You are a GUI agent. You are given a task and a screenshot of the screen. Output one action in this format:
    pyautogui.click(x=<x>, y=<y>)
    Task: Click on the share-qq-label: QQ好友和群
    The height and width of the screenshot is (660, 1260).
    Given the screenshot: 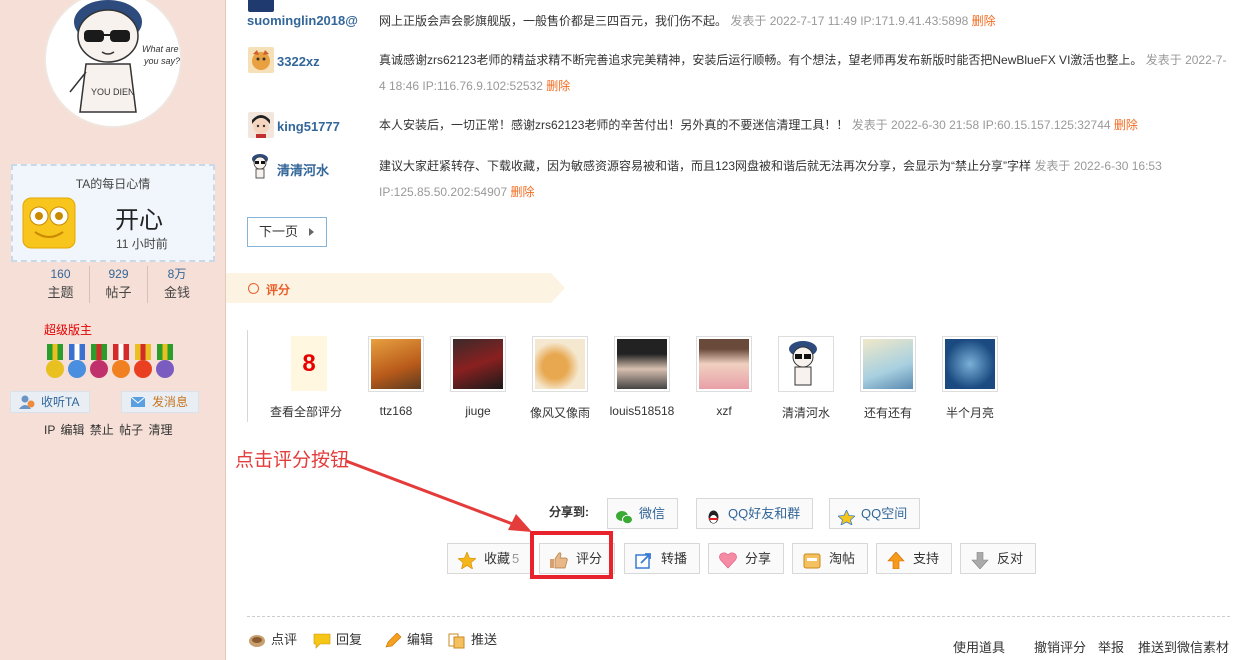 What is the action you would take?
    pyautogui.click(x=764, y=513)
    